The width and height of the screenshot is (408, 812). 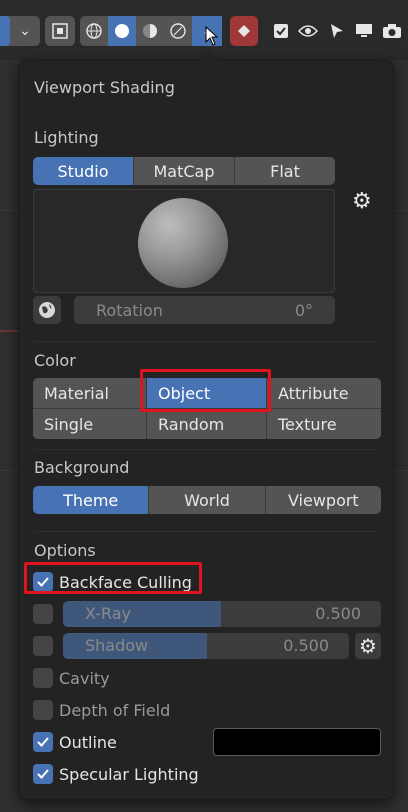 I want to click on popover-title: Viewport Shading, so click(x=104, y=87).